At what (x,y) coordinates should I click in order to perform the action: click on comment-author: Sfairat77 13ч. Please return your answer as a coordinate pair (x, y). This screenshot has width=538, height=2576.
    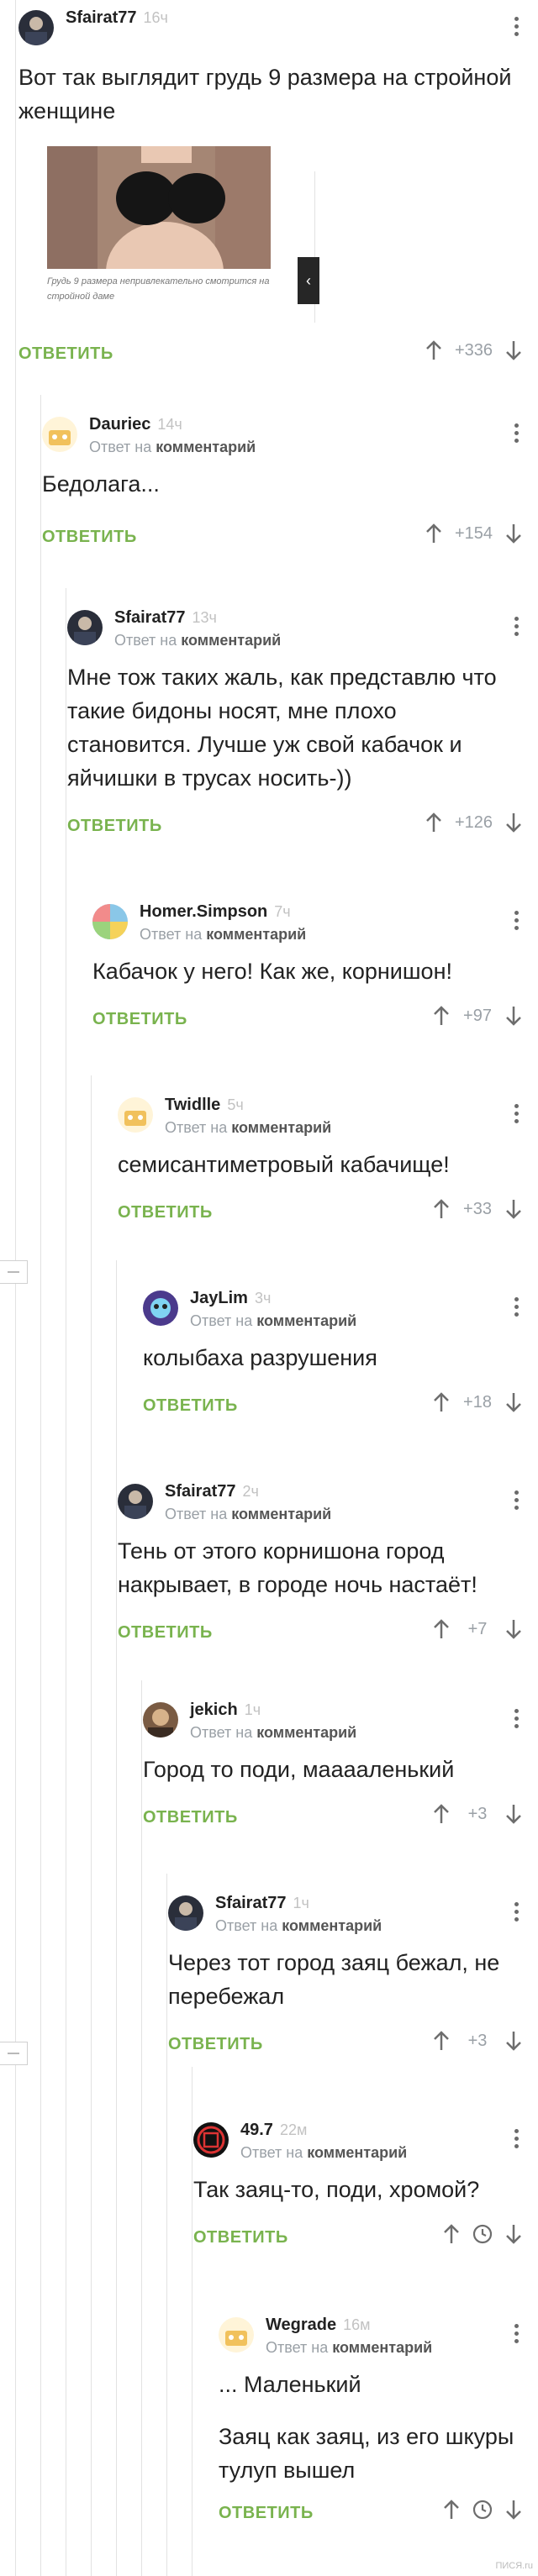
    Looking at the image, I should click on (165, 618).